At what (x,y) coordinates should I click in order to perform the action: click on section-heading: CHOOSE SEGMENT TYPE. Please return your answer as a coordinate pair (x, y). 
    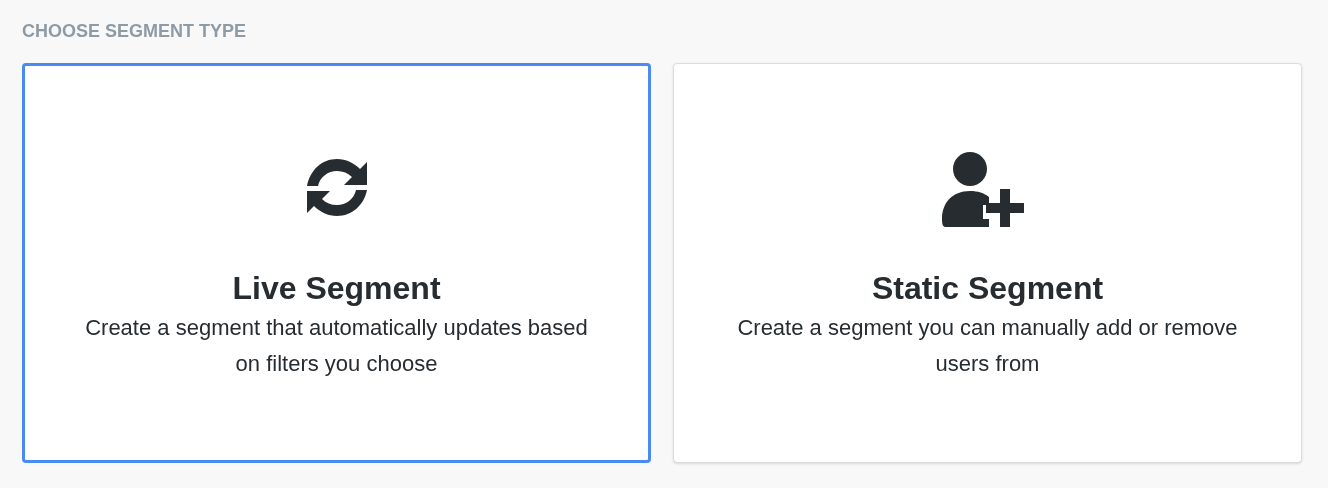
    Looking at the image, I should click on (134, 31).